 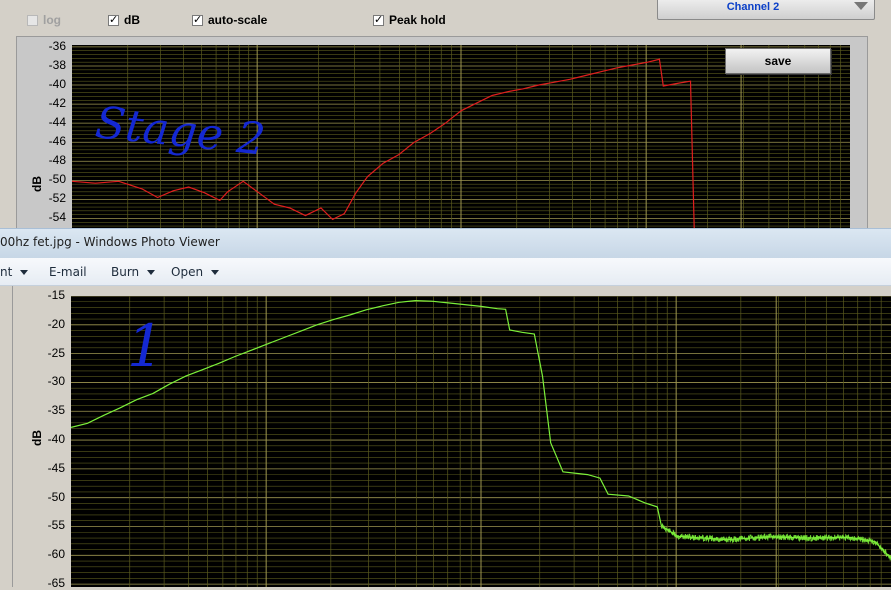 I want to click on menu-open-label: Open, so click(x=187, y=272).